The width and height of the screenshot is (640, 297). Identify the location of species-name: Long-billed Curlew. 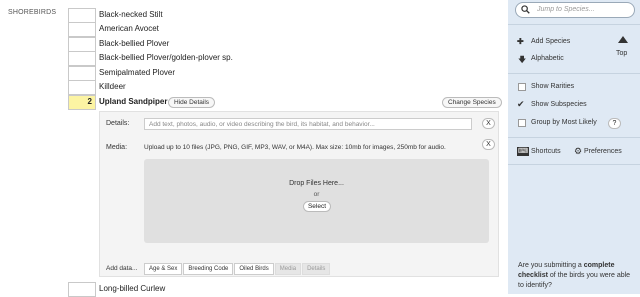
(132, 288).